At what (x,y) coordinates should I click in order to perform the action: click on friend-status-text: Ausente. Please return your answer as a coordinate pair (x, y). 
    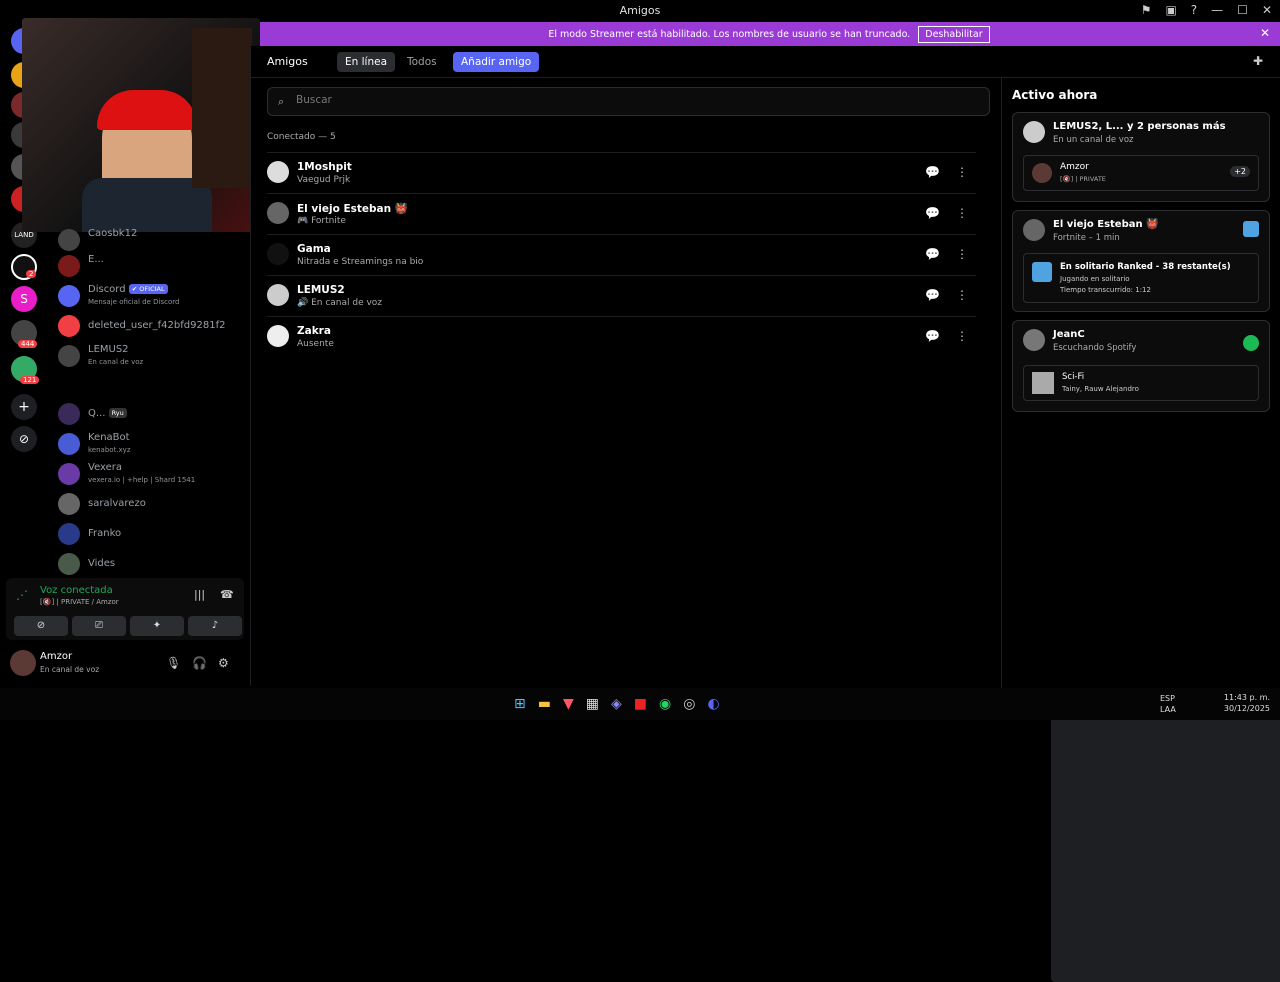
    Looking at the image, I should click on (315, 344).